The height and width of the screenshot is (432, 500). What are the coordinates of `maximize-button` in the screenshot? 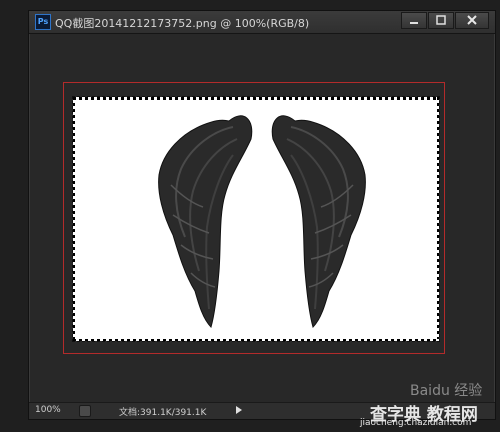 It's located at (441, 20).